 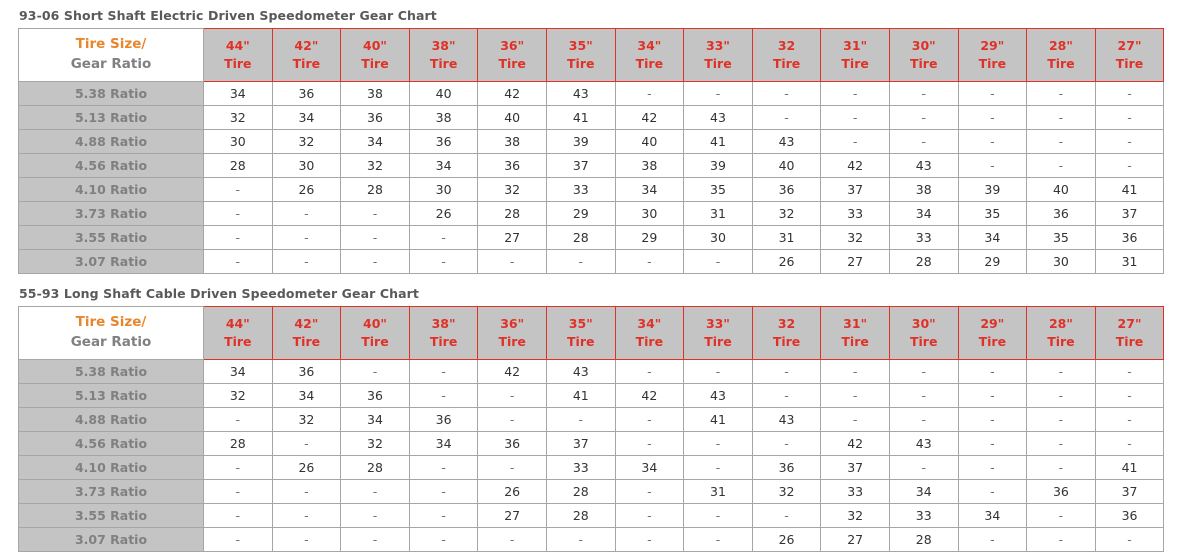 I want to click on column-header-tire-14: 27" Tire, so click(x=1129, y=333).